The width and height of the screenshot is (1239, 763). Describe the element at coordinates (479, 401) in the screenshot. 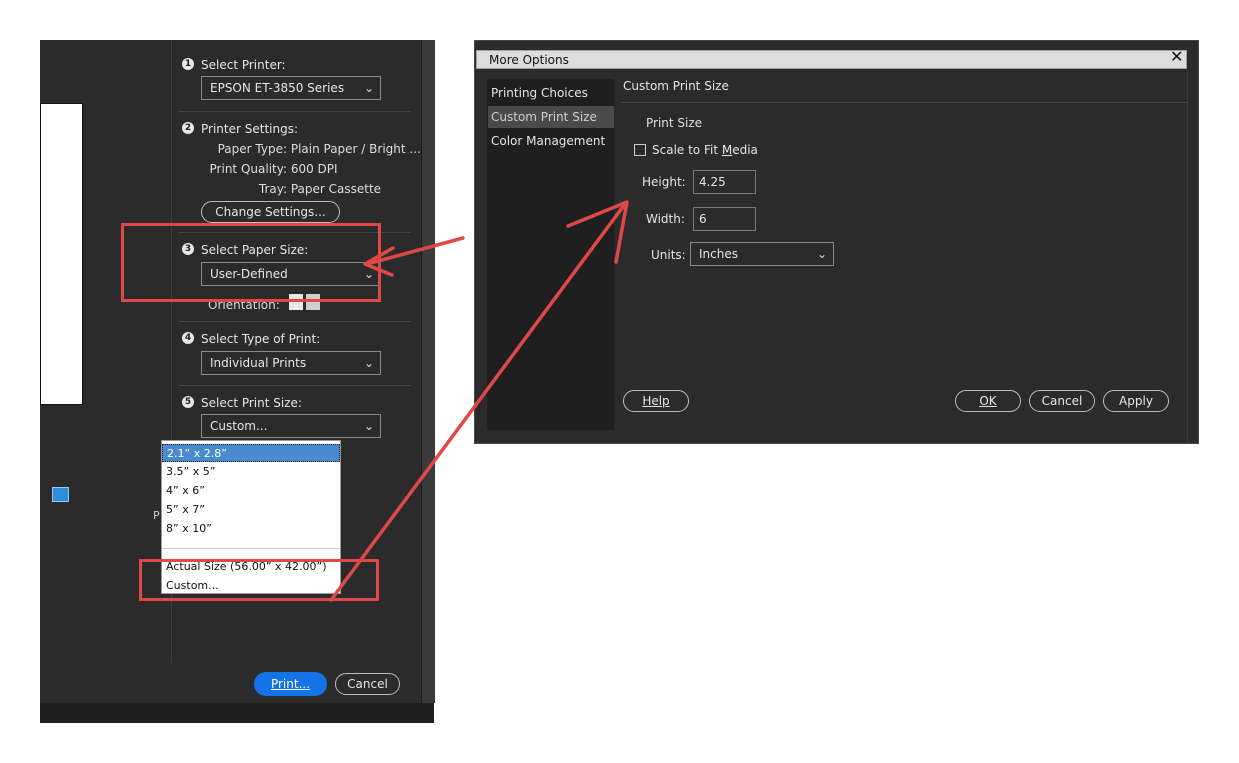

I see `annotation-arrows` at that location.